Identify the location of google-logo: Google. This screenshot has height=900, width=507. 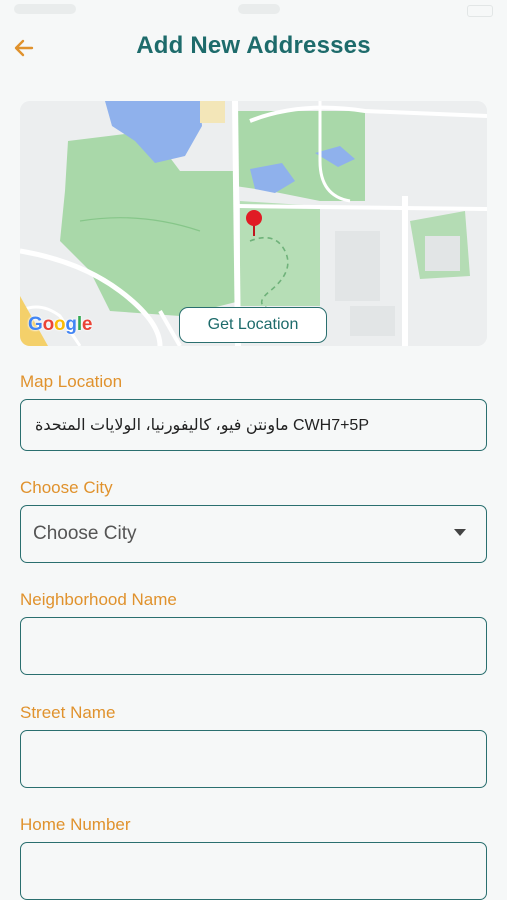
(60, 324).